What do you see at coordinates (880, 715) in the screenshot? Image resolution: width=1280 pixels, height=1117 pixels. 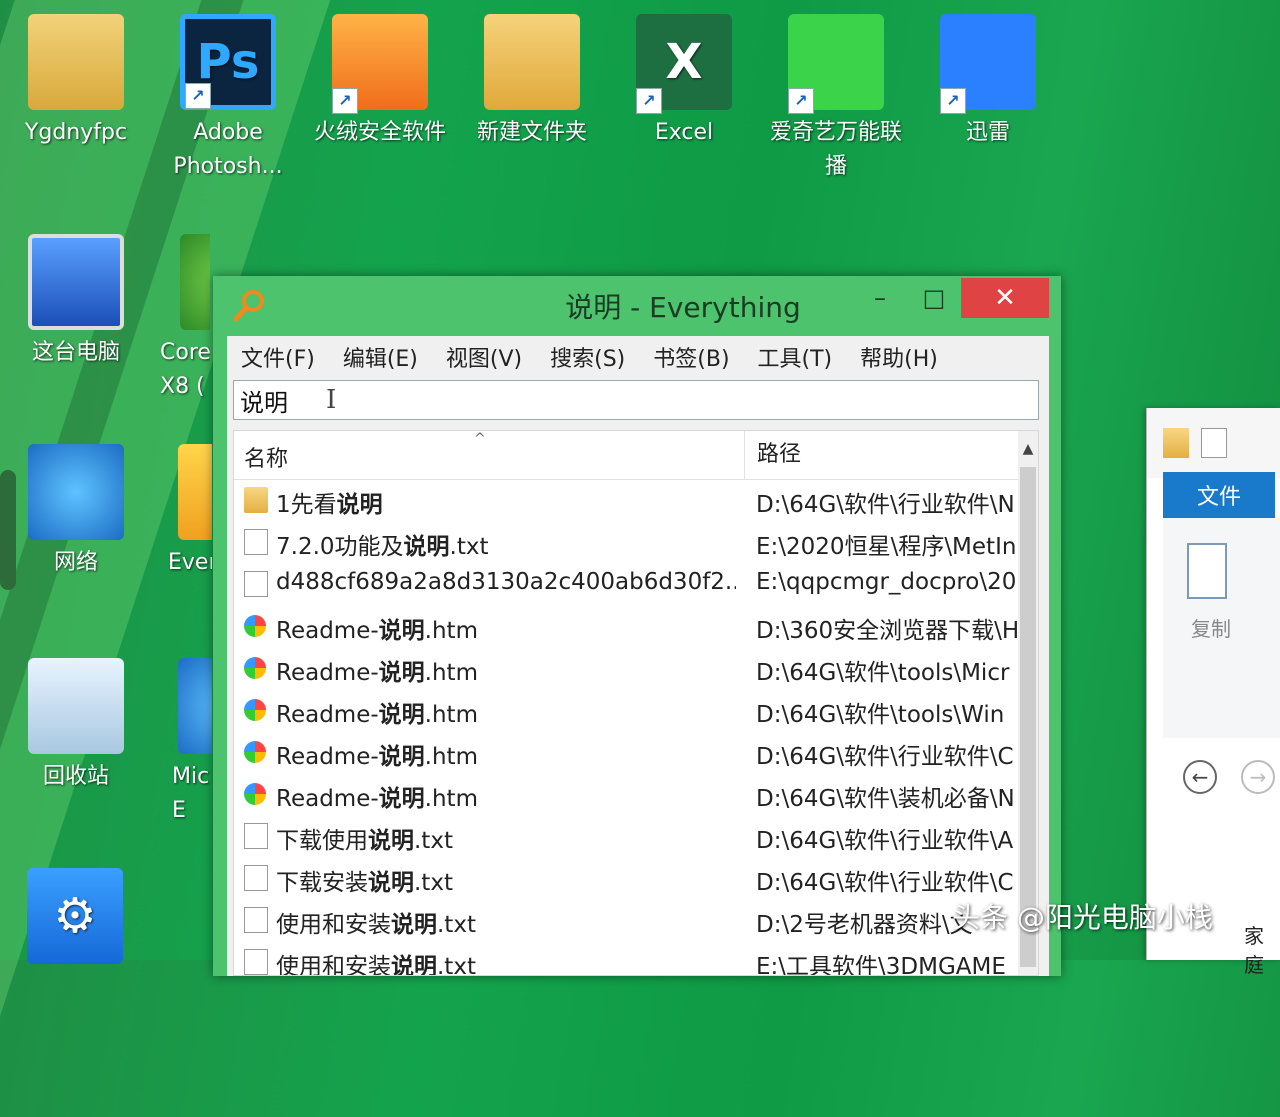 I see `result-path: D:\64G\软件\tools\Win` at bounding box center [880, 715].